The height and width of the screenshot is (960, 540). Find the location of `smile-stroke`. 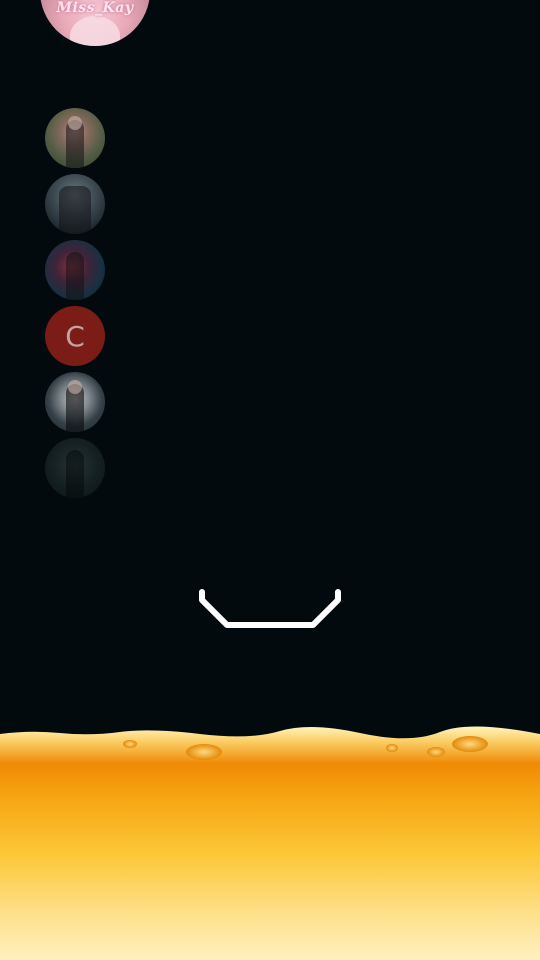

smile-stroke is located at coordinates (270, 608).